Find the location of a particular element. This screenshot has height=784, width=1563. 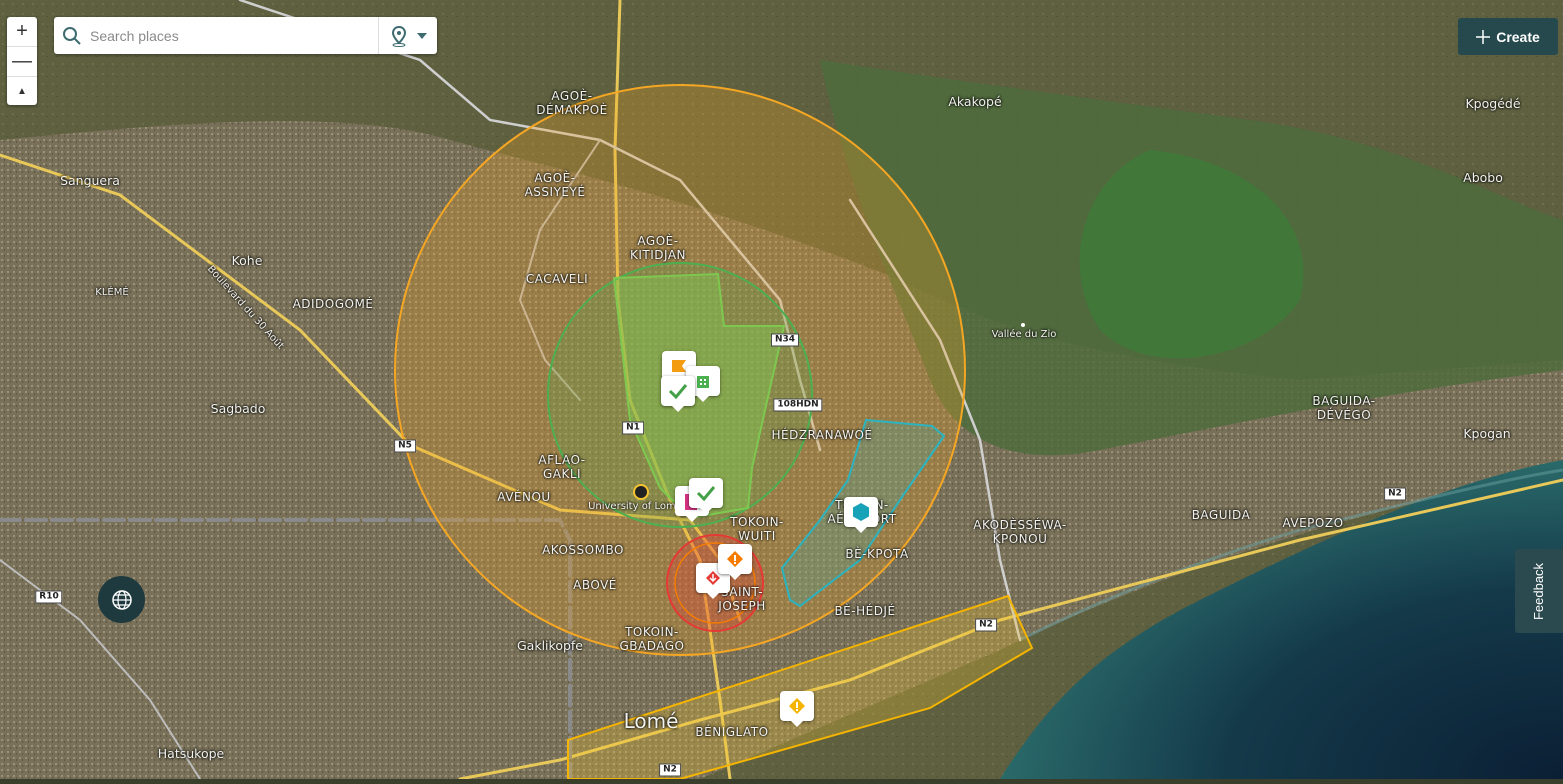

road-shield: N5 is located at coordinates (405, 446).